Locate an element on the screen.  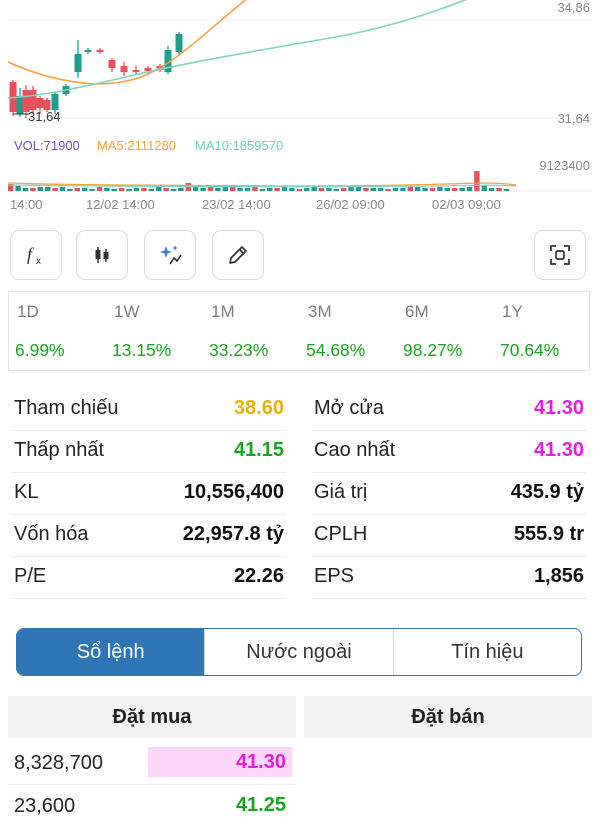
stat-pe: P/E 22.26 is located at coordinates (149, 578).